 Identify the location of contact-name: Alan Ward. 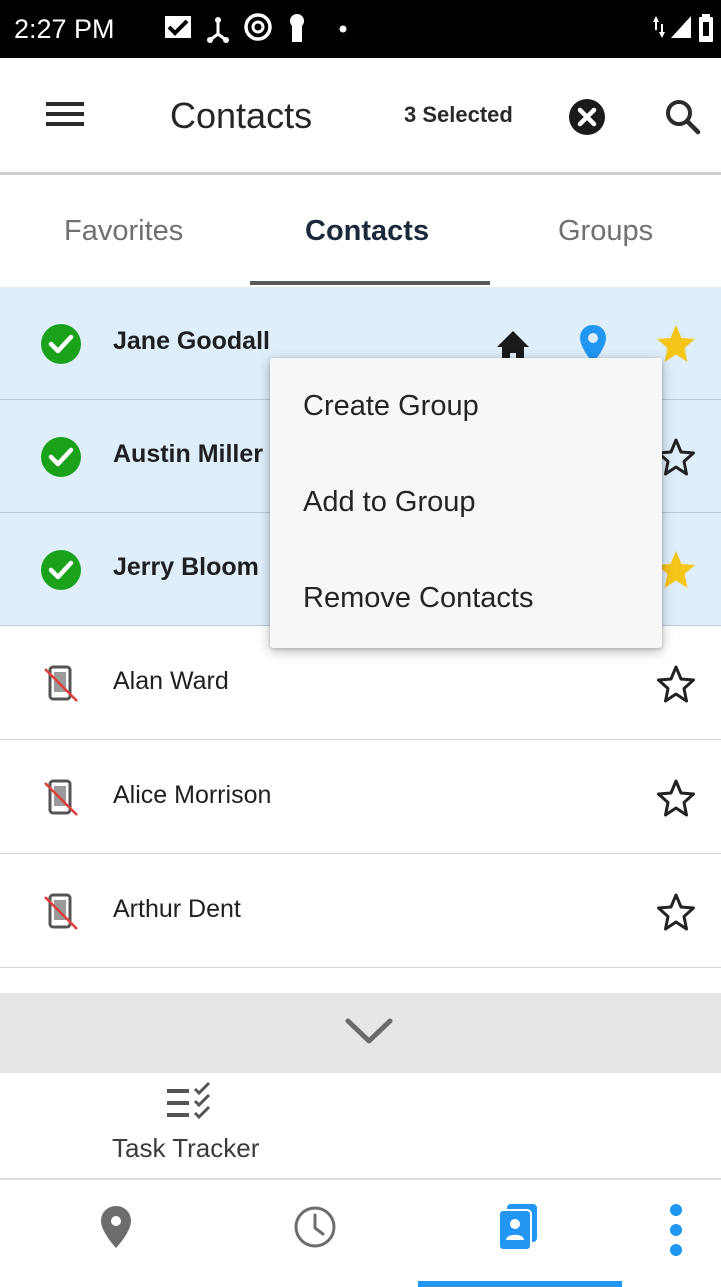
(171, 681).